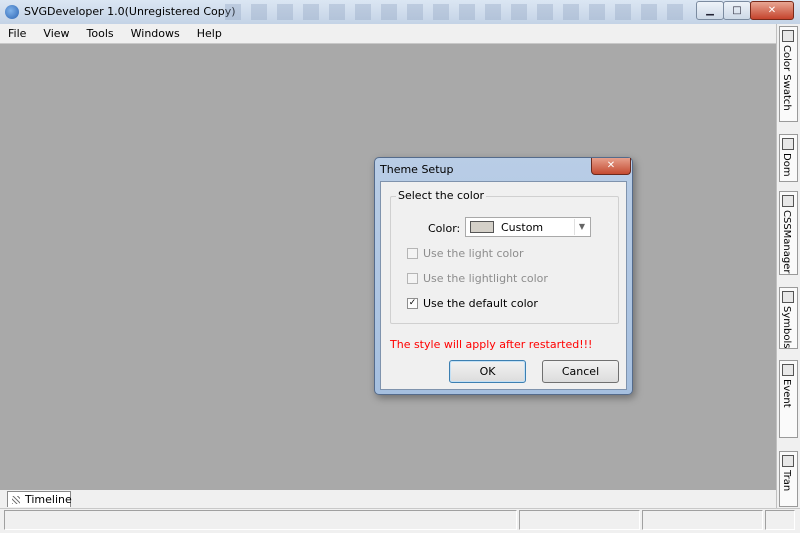  I want to click on menu-file: File, so click(17, 33).